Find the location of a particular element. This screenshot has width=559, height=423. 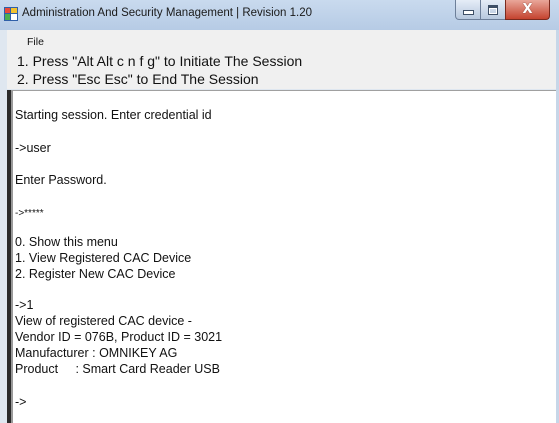

menu-bar: File is located at coordinates (281, 41).